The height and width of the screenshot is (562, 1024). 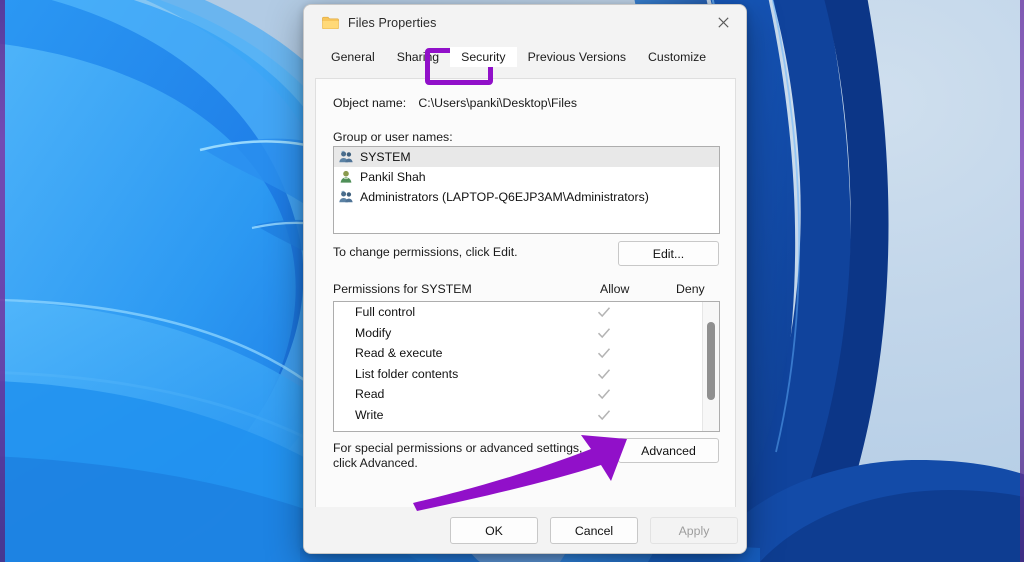 What do you see at coordinates (393, 137) in the screenshot?
I see `group-or-user-names-label: Group or user names:` at bounding box center [393, 137].